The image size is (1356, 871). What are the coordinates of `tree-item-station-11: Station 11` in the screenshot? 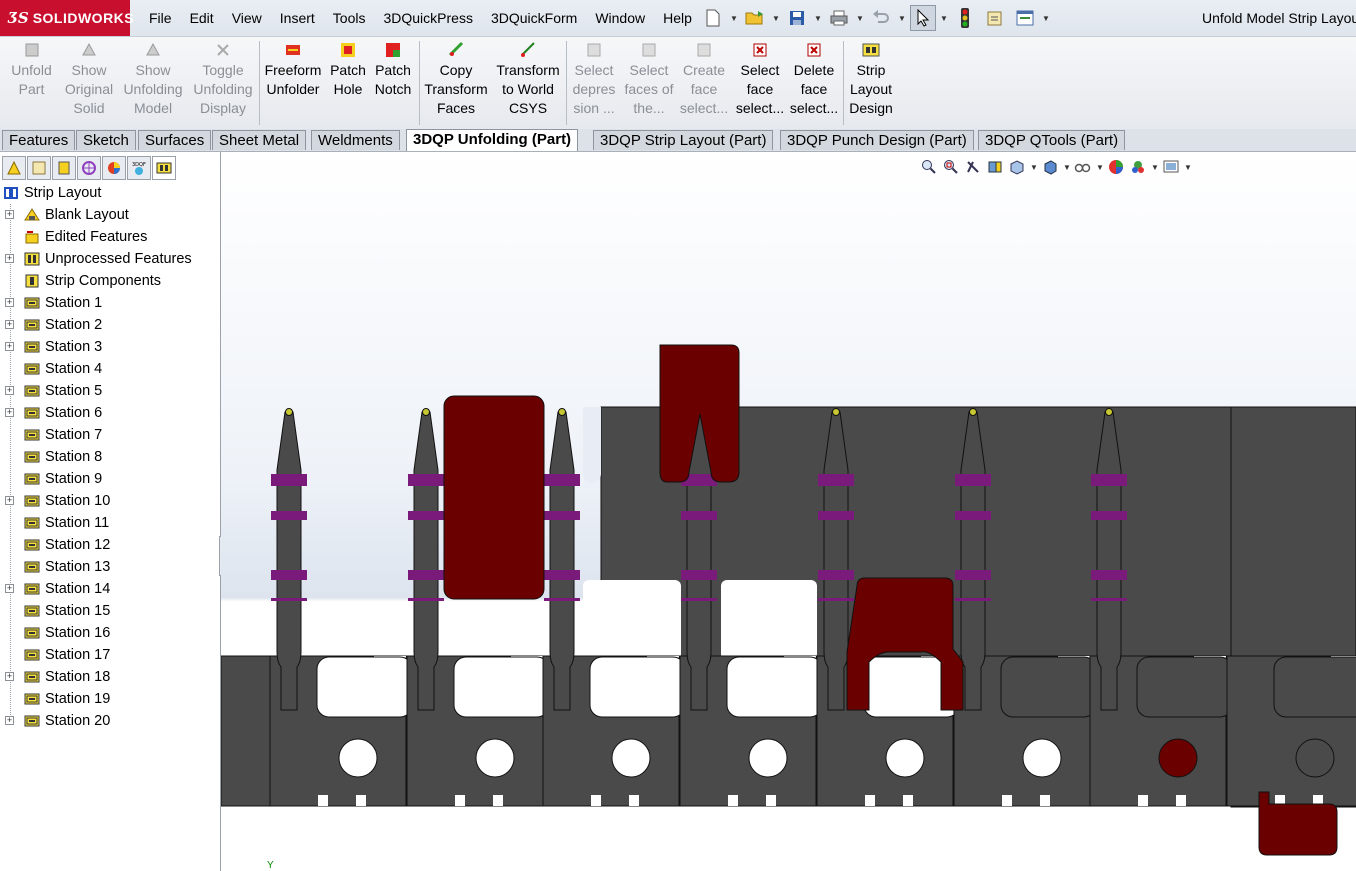 It's located at (110, 523).